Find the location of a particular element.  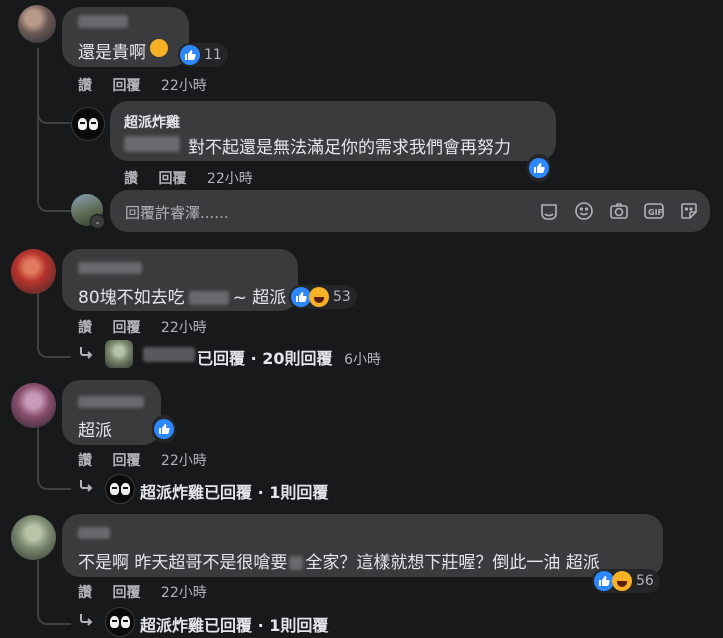

reply-author: 超派炸雞 is located at coordinates (152, 122).